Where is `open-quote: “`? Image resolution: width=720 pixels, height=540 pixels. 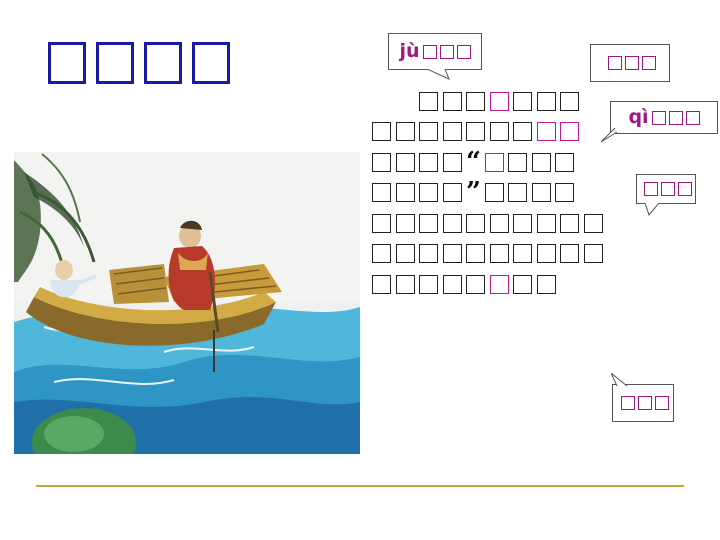 open-quote: “ is located at coordinates (473, 161).